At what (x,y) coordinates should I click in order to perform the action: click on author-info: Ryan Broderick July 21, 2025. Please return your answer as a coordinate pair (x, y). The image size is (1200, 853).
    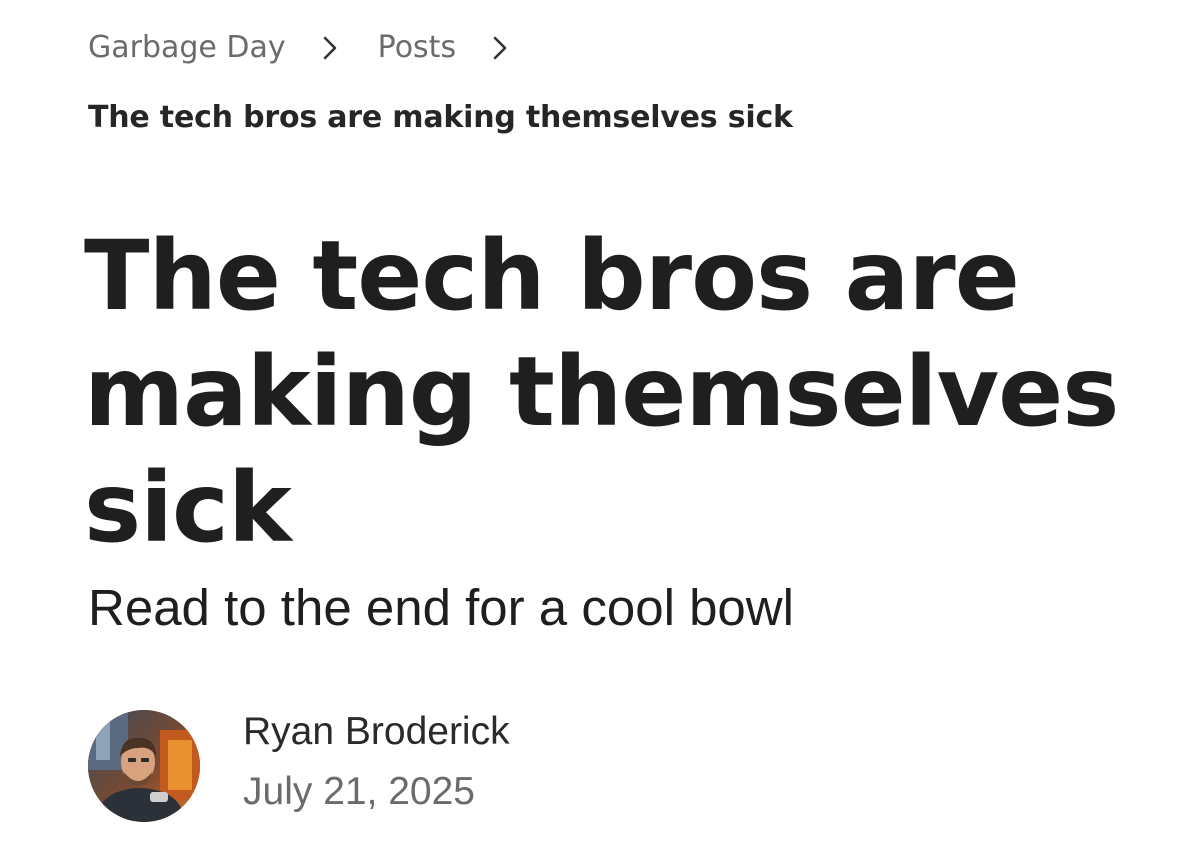
    Looking at the image, I should click on (376, 762).